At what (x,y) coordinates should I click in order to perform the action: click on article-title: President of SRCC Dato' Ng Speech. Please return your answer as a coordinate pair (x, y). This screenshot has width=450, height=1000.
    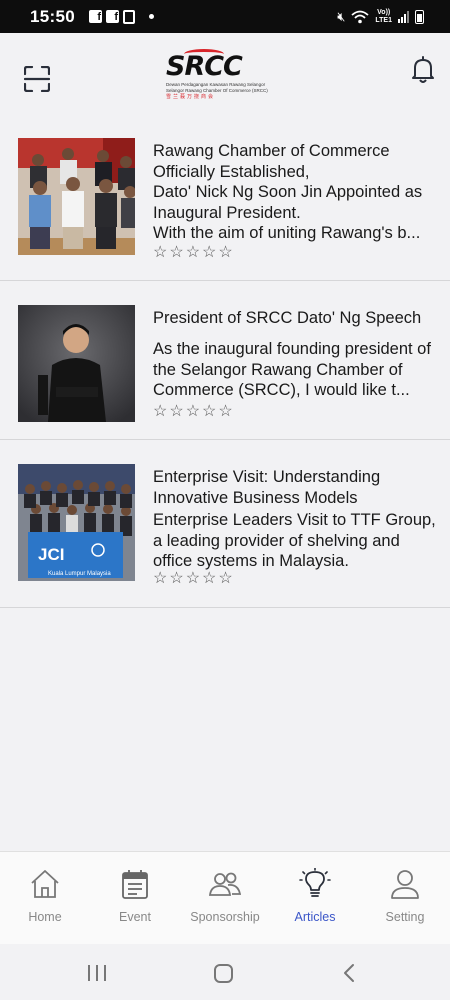
    Looking at the image, I should click on (287, 318).